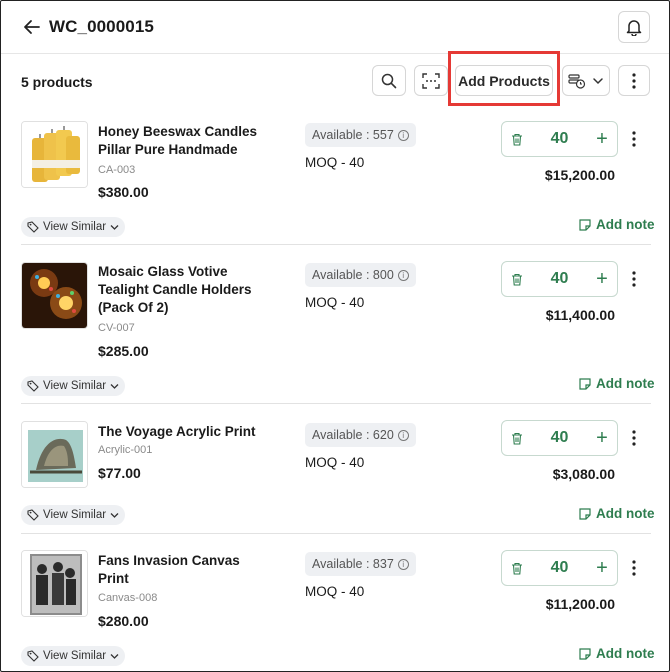 This screenshot has width=670, height=672. I want to click on sort-dropdown-button, so click(586, 80).